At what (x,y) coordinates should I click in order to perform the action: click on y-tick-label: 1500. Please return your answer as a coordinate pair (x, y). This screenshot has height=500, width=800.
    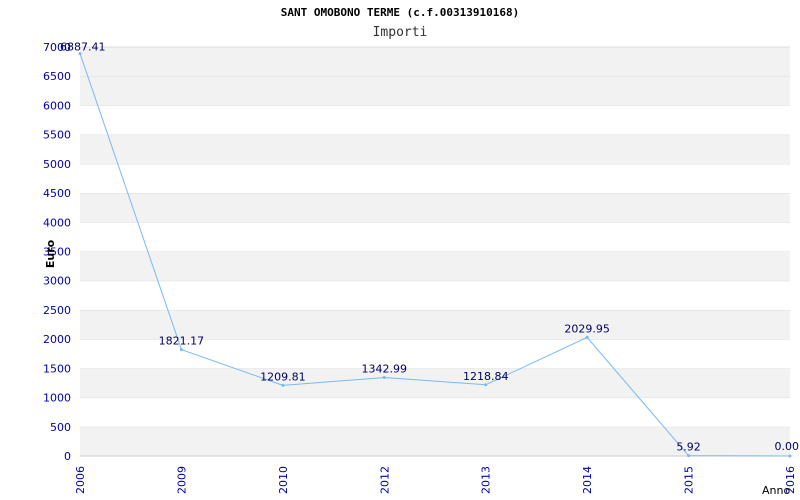
    Looking at the image, I should click on (57, 368).